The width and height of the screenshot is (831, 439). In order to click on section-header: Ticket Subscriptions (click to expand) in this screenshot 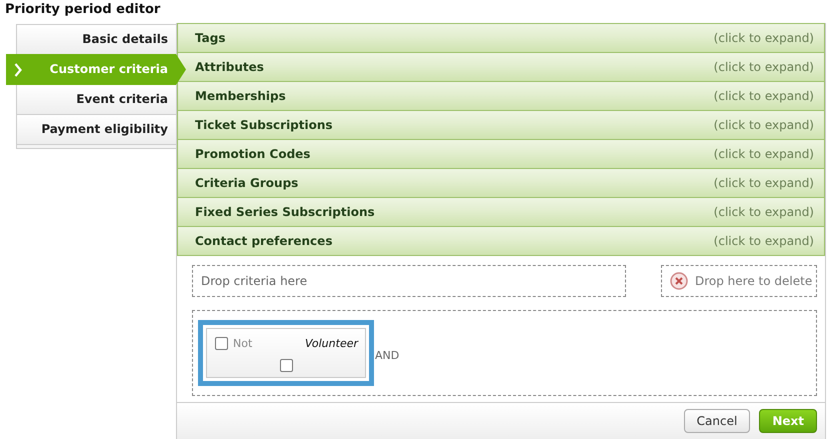, I will do `click(501, 125)`.